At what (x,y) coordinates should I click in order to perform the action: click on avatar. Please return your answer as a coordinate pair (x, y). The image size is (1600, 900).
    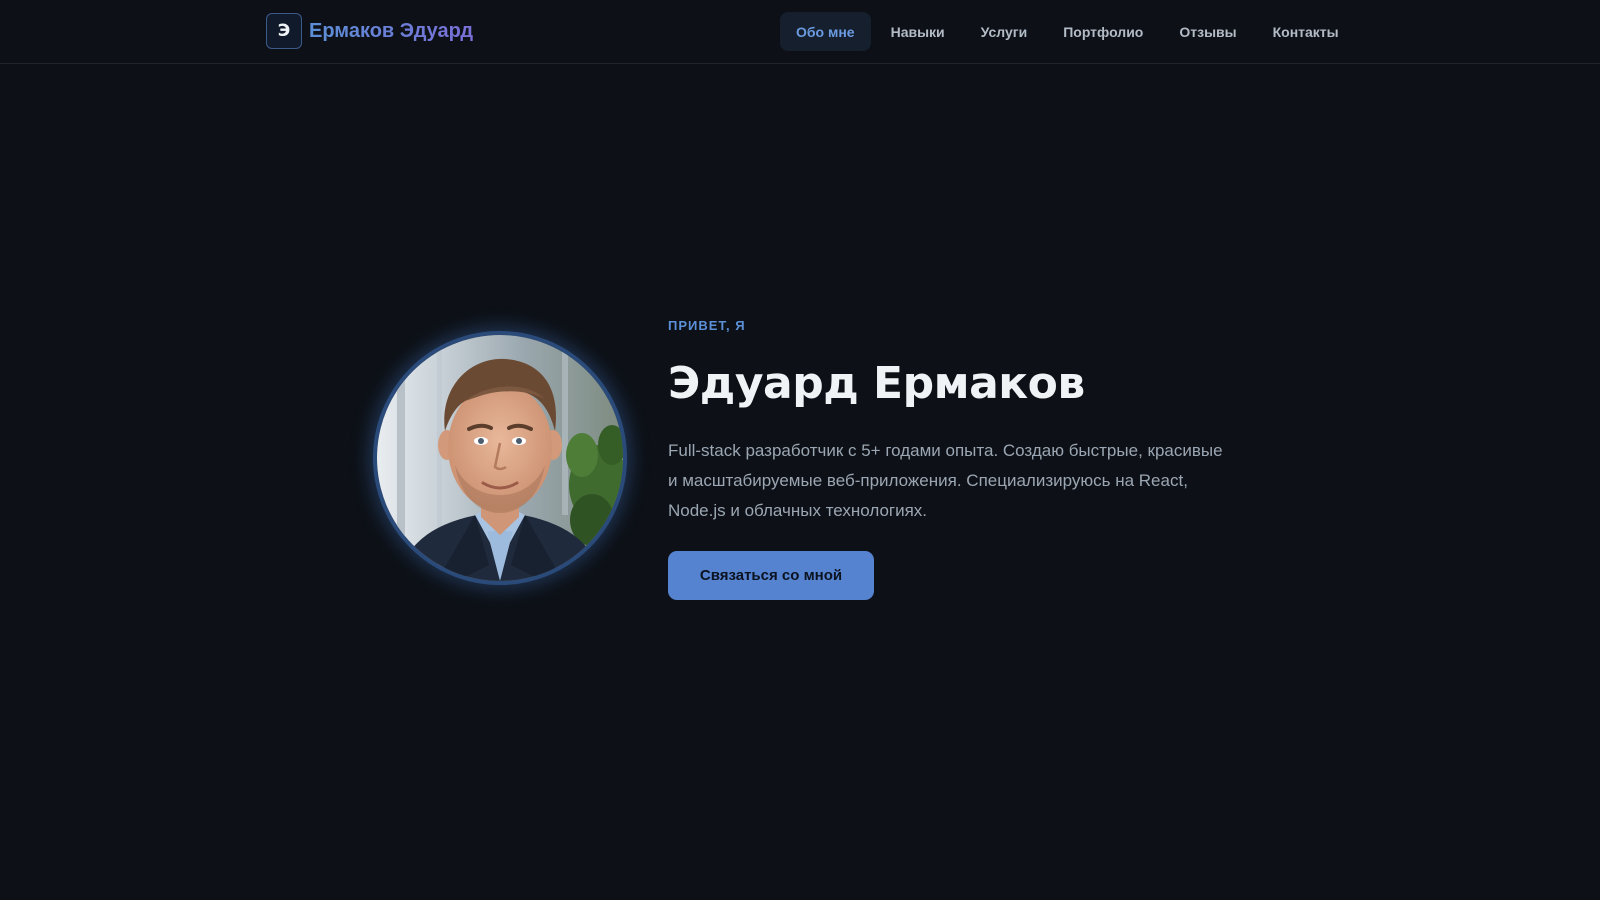
    Looking at the image, I should click on (500, 458).